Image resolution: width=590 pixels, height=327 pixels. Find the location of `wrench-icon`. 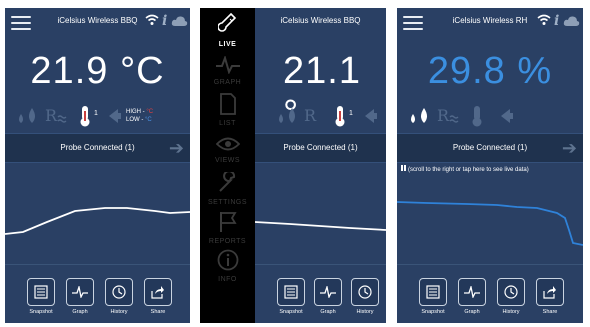

wrench-icon is located at coordinates (226, 181).